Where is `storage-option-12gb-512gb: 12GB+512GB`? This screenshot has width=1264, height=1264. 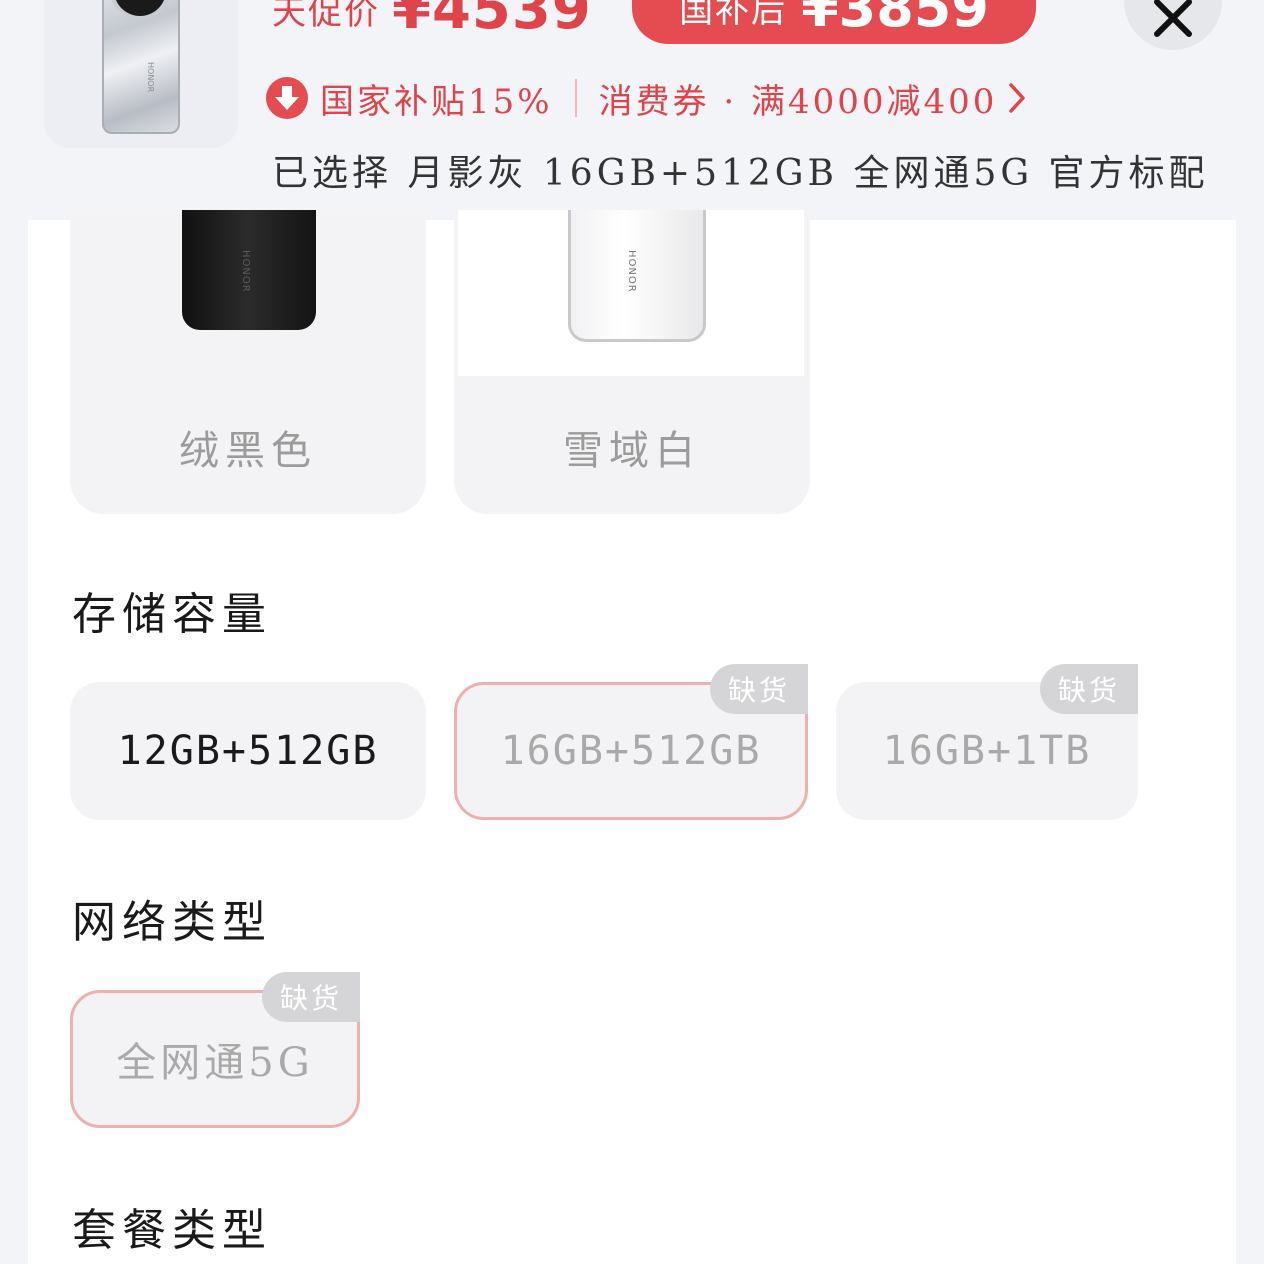 storage-option-12gb-512gb: 12GB+512GB is located at coordinates (248, 751).